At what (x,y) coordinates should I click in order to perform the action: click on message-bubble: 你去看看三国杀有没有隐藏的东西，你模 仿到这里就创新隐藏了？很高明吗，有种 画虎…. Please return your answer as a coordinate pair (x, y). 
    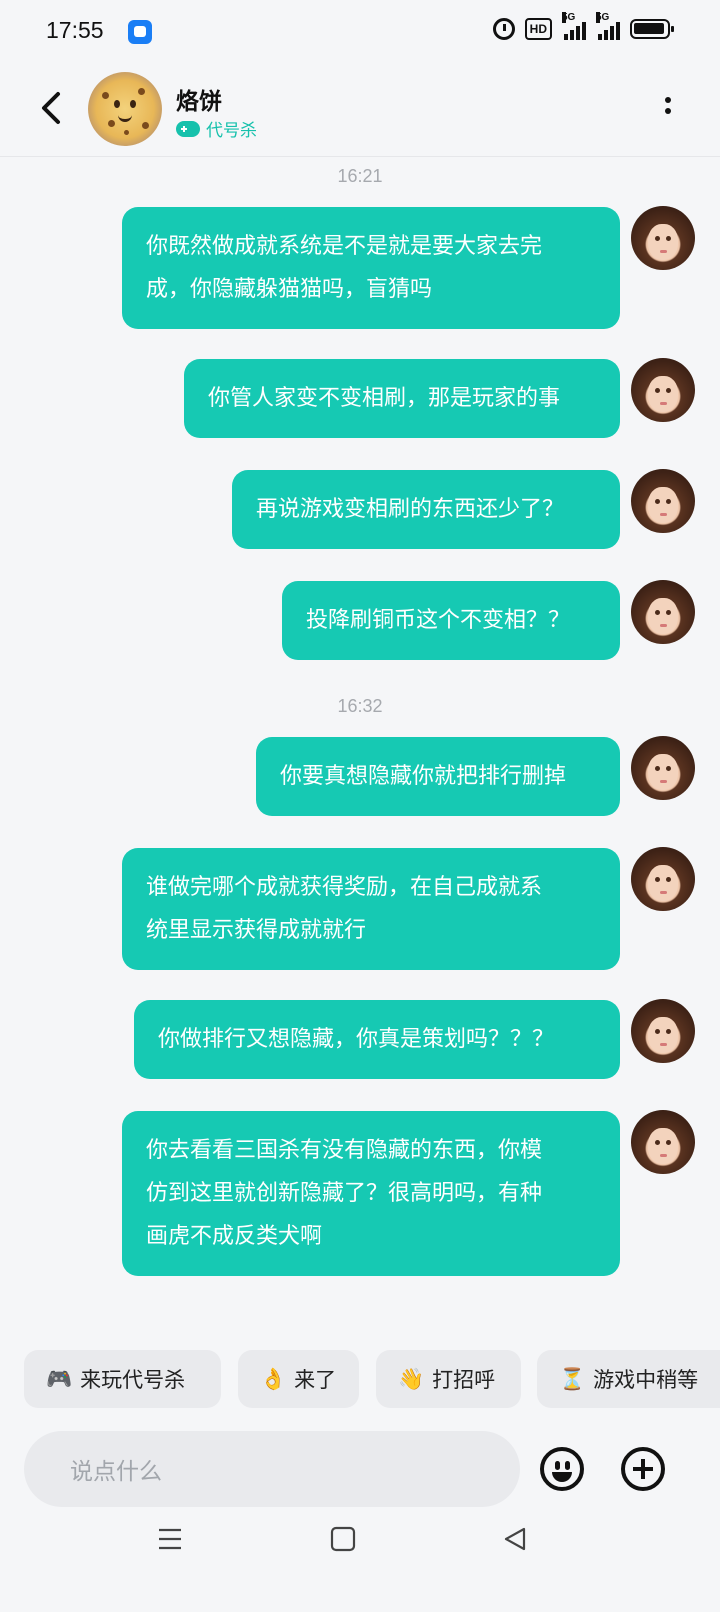
    Looking at the image, I should click on (371, 1193).